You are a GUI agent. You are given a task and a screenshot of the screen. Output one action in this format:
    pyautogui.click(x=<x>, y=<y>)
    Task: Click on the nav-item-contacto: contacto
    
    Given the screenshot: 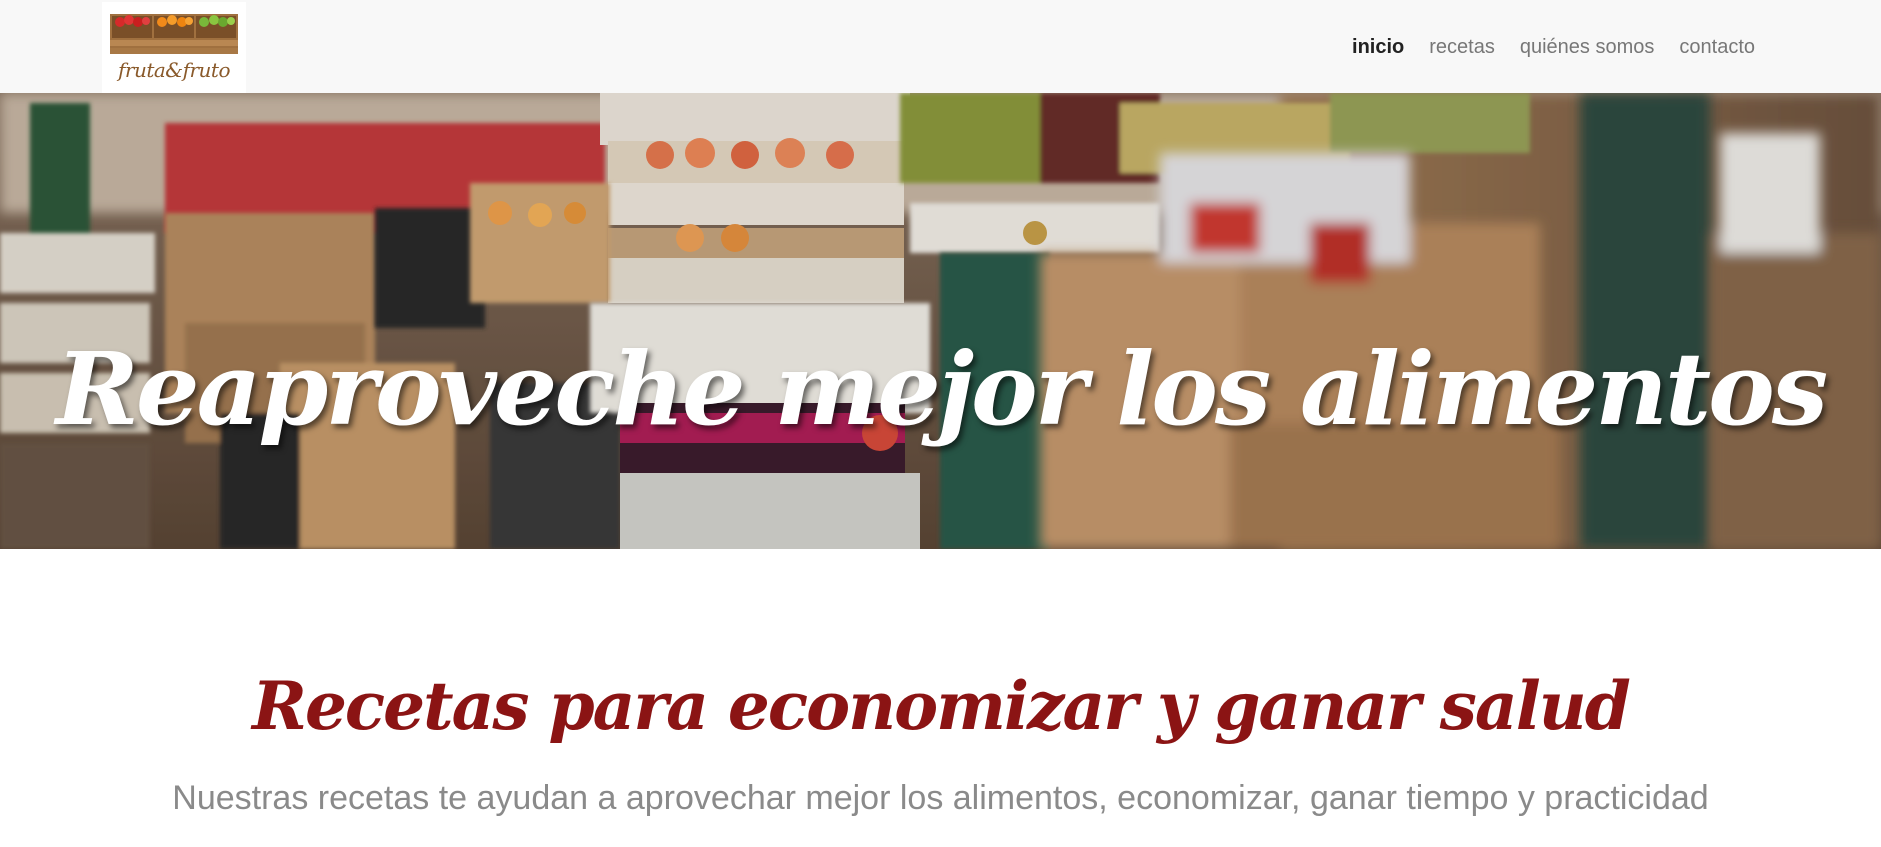 What is the action you would take?
    pyautogui.click(x=1717, y=47)
    